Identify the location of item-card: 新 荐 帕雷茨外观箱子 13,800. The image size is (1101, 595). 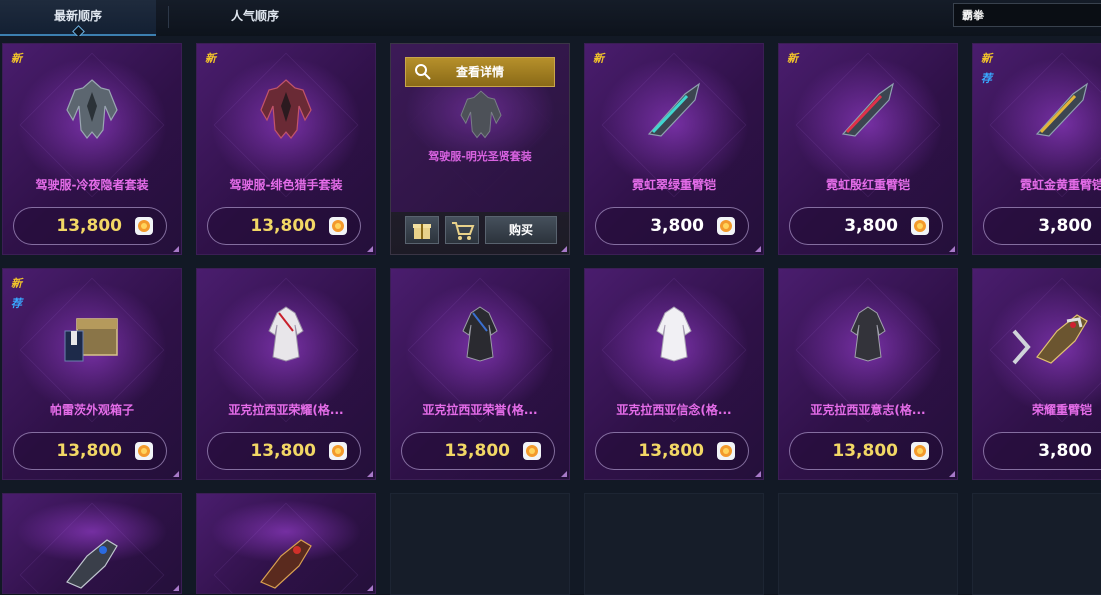
(92, 374).